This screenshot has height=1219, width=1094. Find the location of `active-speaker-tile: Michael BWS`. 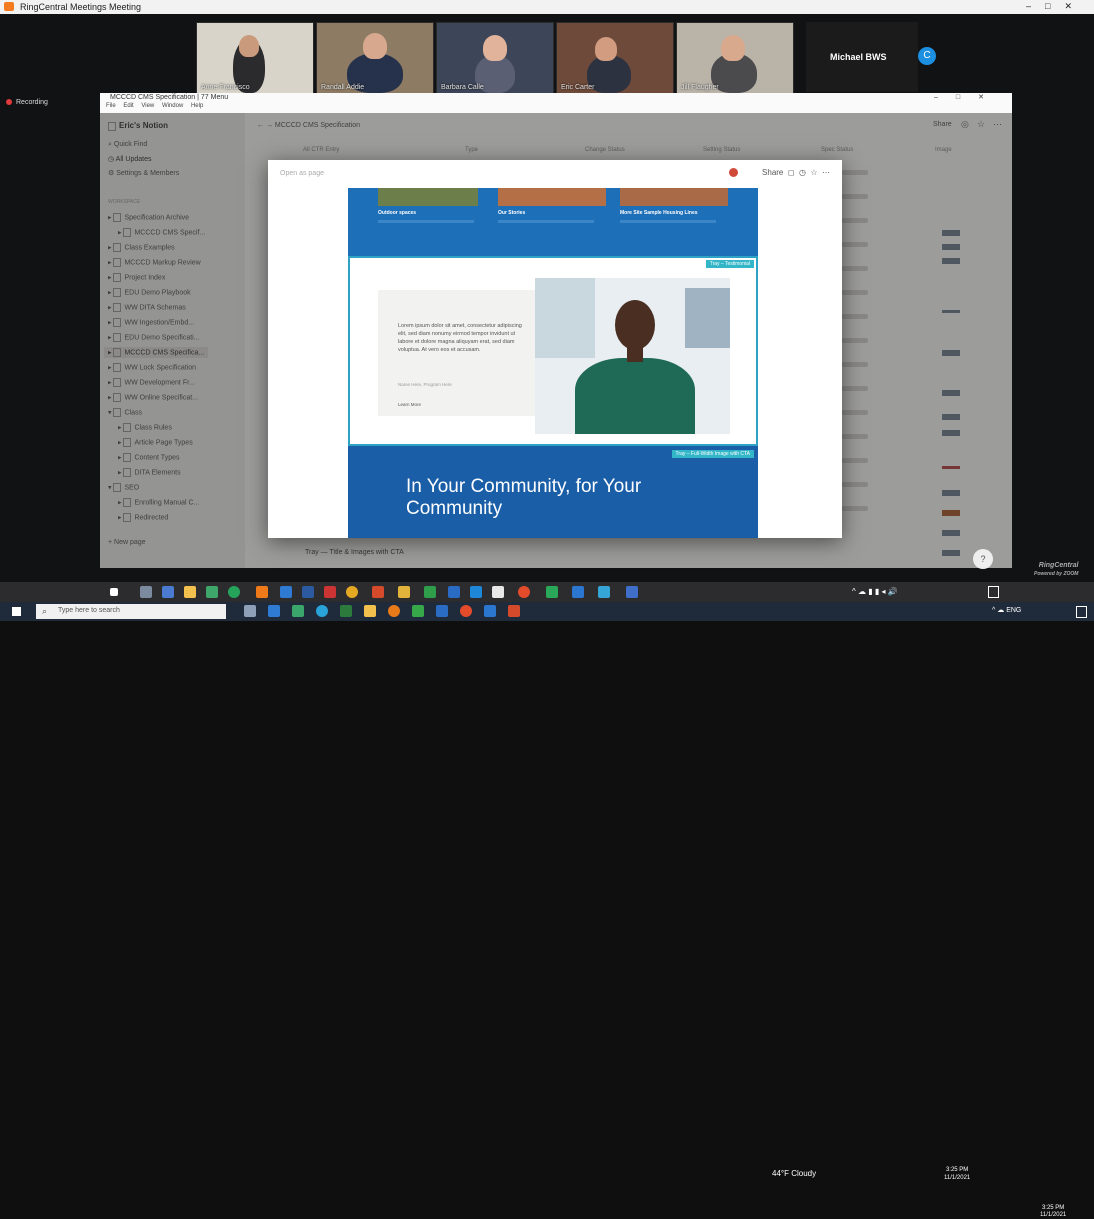

active-speaker-tile: Michael BWS is located at coordinates (862, 57).